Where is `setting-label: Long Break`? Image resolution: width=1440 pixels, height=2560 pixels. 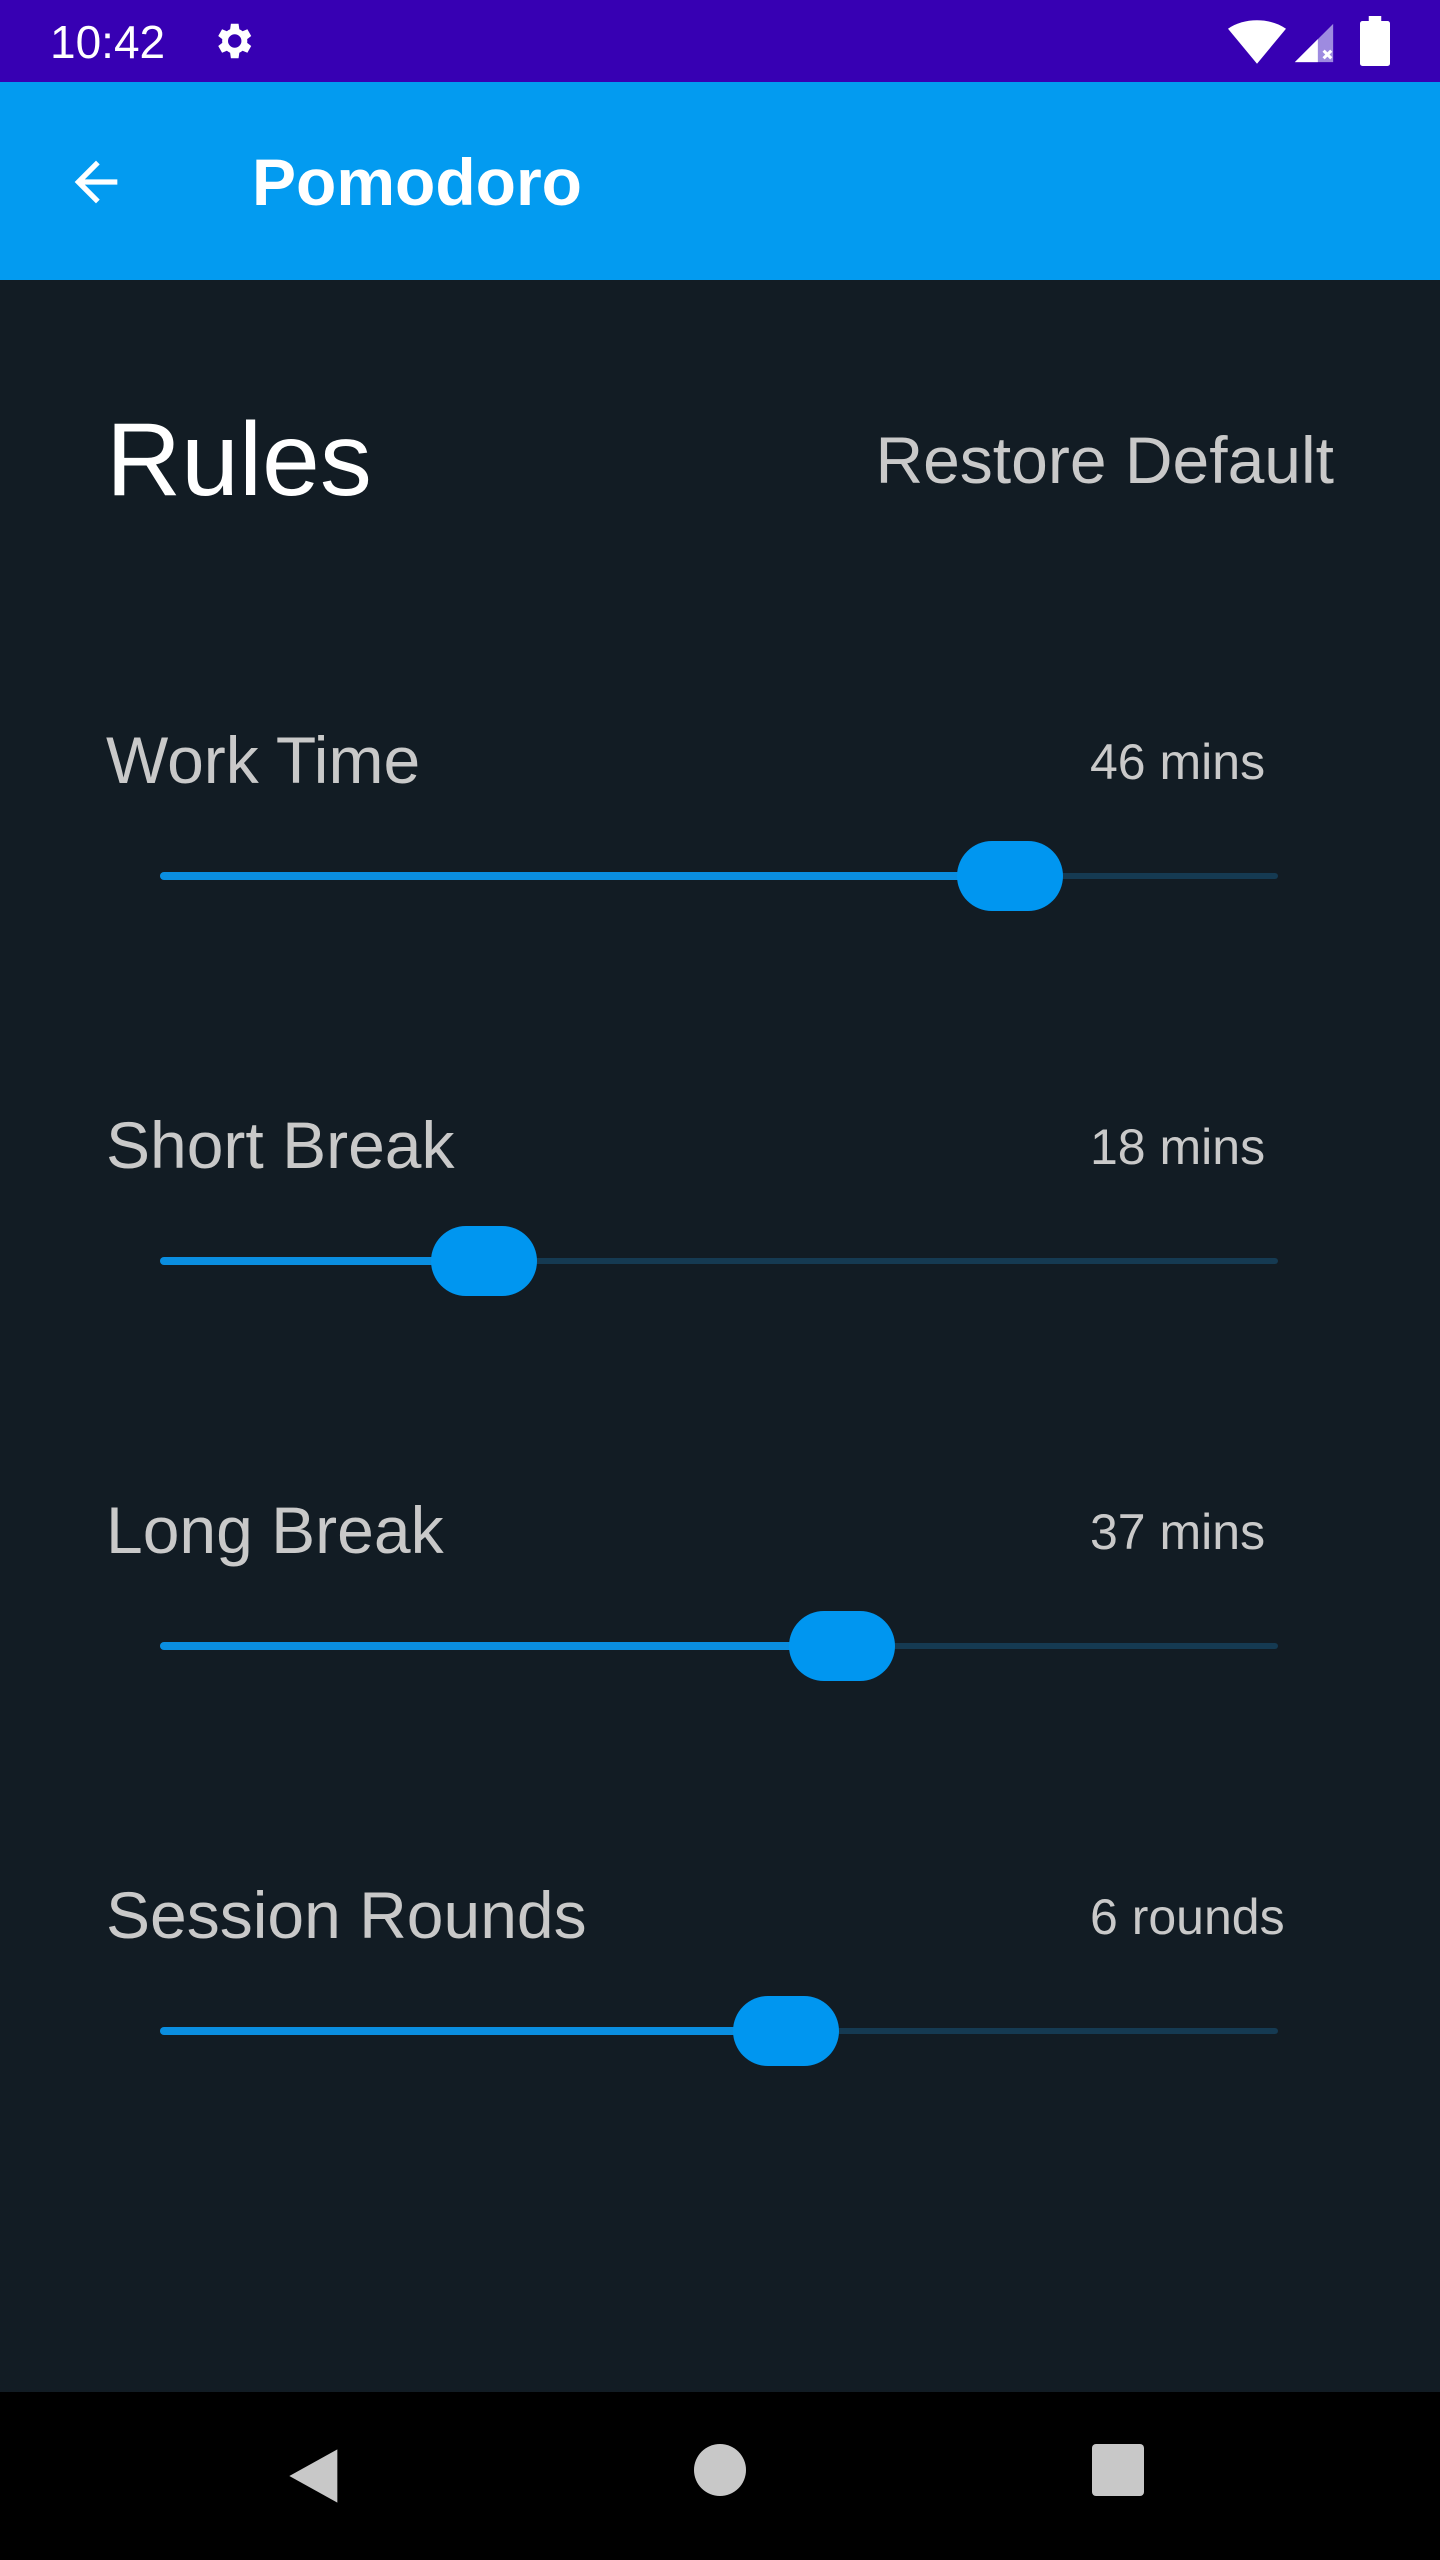
setting-label: Long Break is located at coordinates (275, 1530).